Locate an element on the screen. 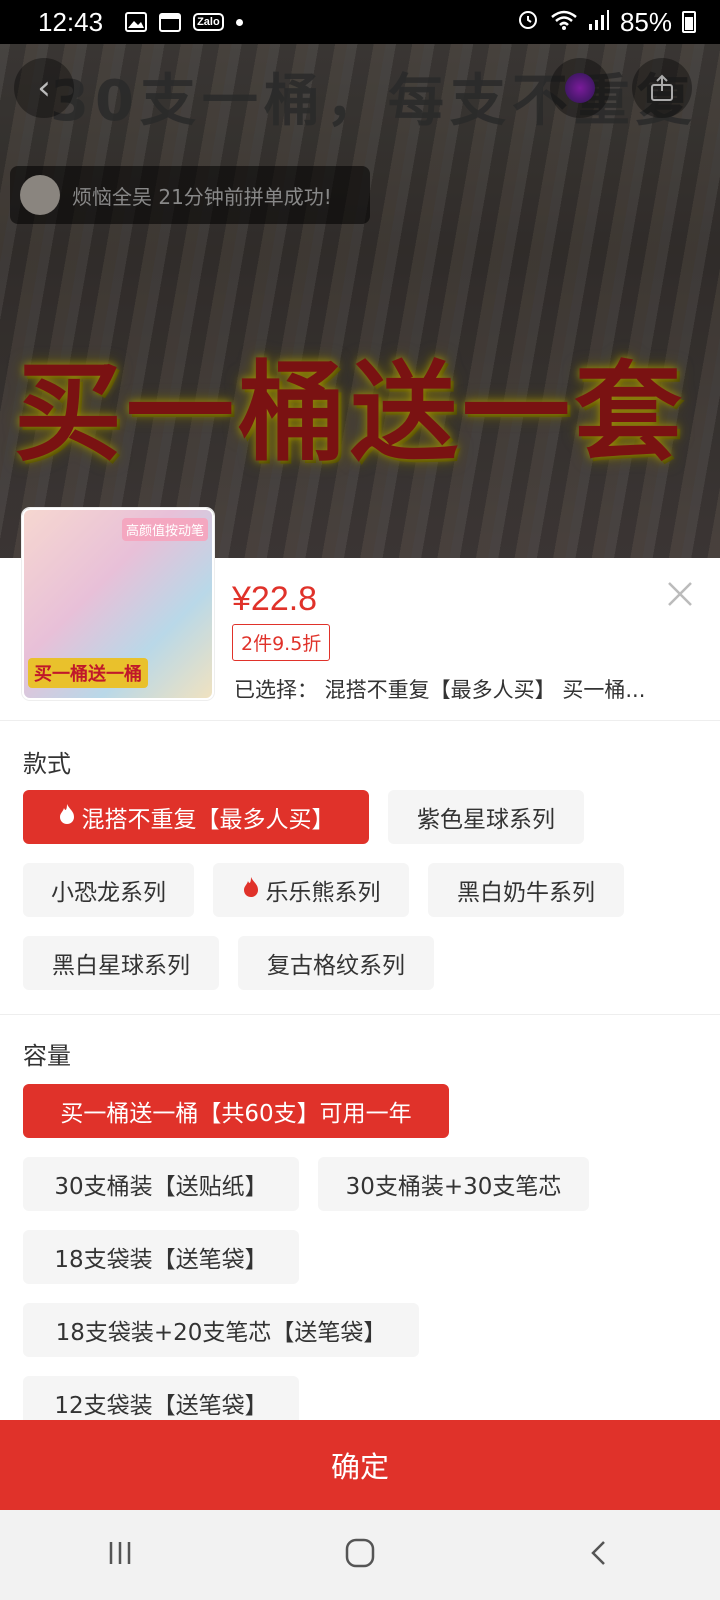 The height and width of the screenshot is (1600, 720). chevron-left-icon: ‹ is located at coordinates (44, 88).